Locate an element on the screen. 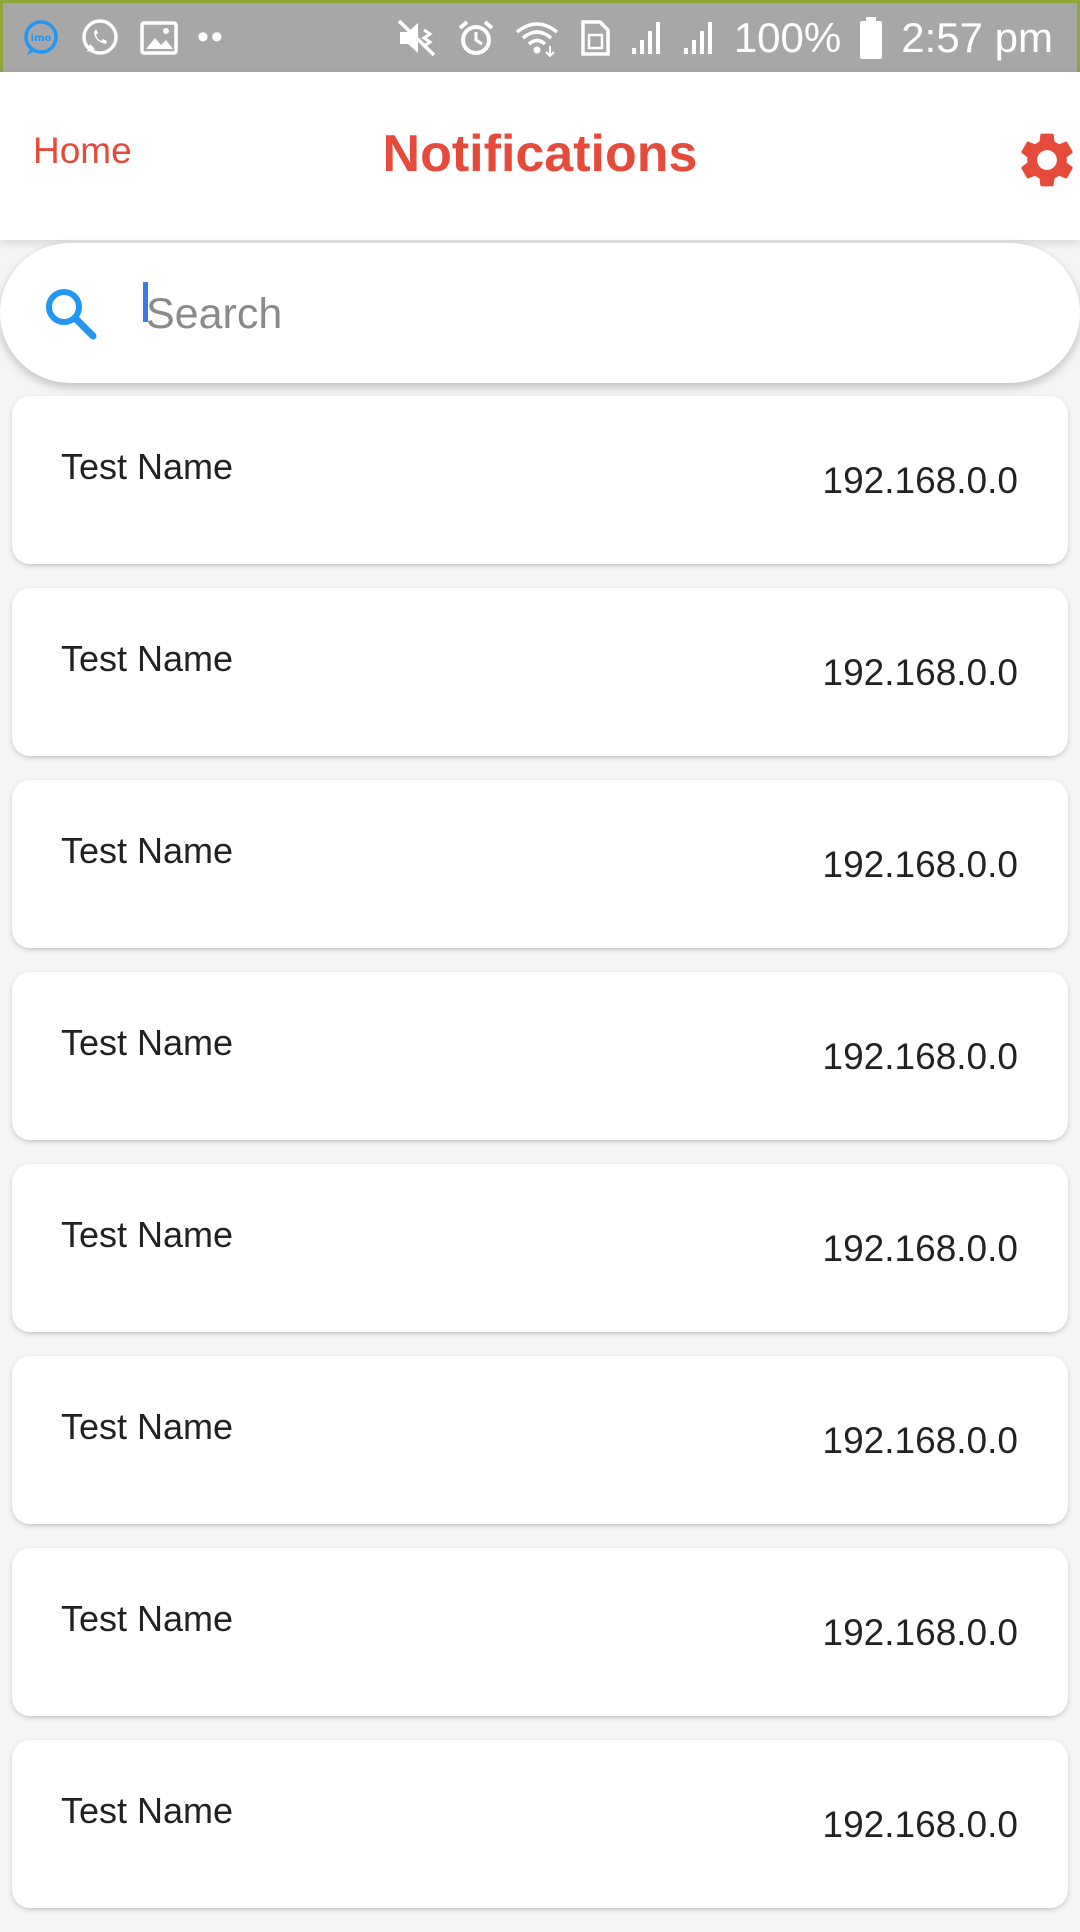 Image resolution: width=1080 pixels, height=1932 pixels. more-dots-icon: •• is located at coordinates (211, 37).